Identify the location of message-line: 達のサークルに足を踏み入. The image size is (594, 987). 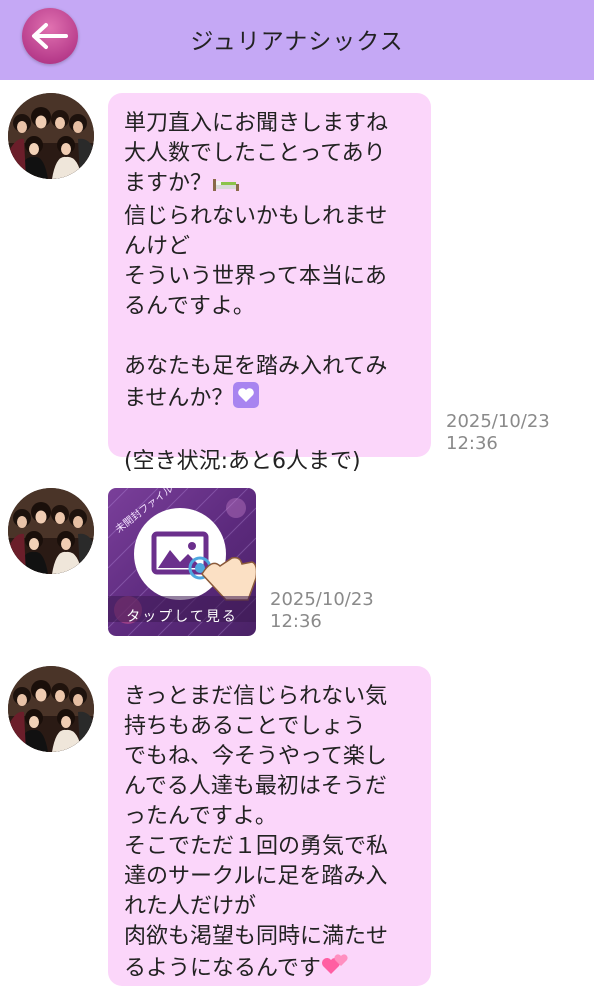
(256, 876).